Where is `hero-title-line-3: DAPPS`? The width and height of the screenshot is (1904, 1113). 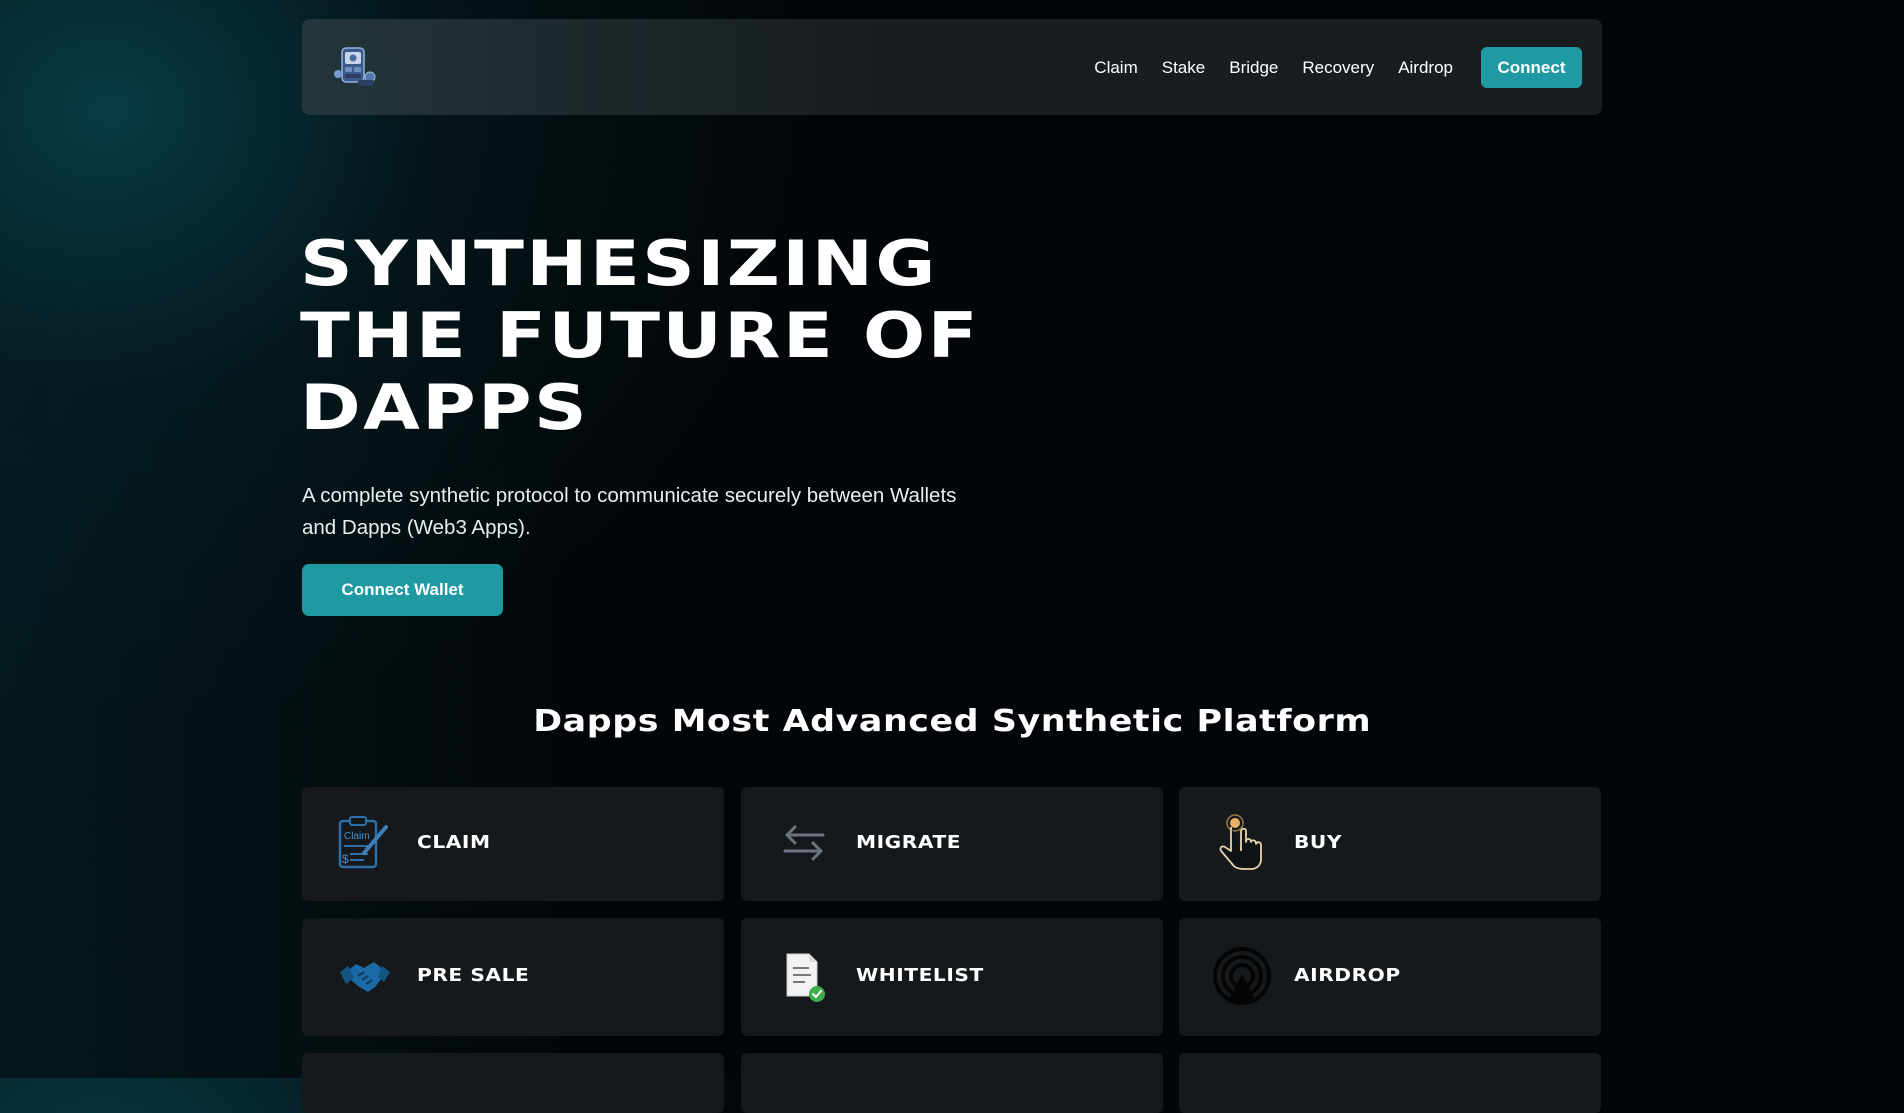
hero-title-line-3: DAPPS is located at coordinates (445, 407).